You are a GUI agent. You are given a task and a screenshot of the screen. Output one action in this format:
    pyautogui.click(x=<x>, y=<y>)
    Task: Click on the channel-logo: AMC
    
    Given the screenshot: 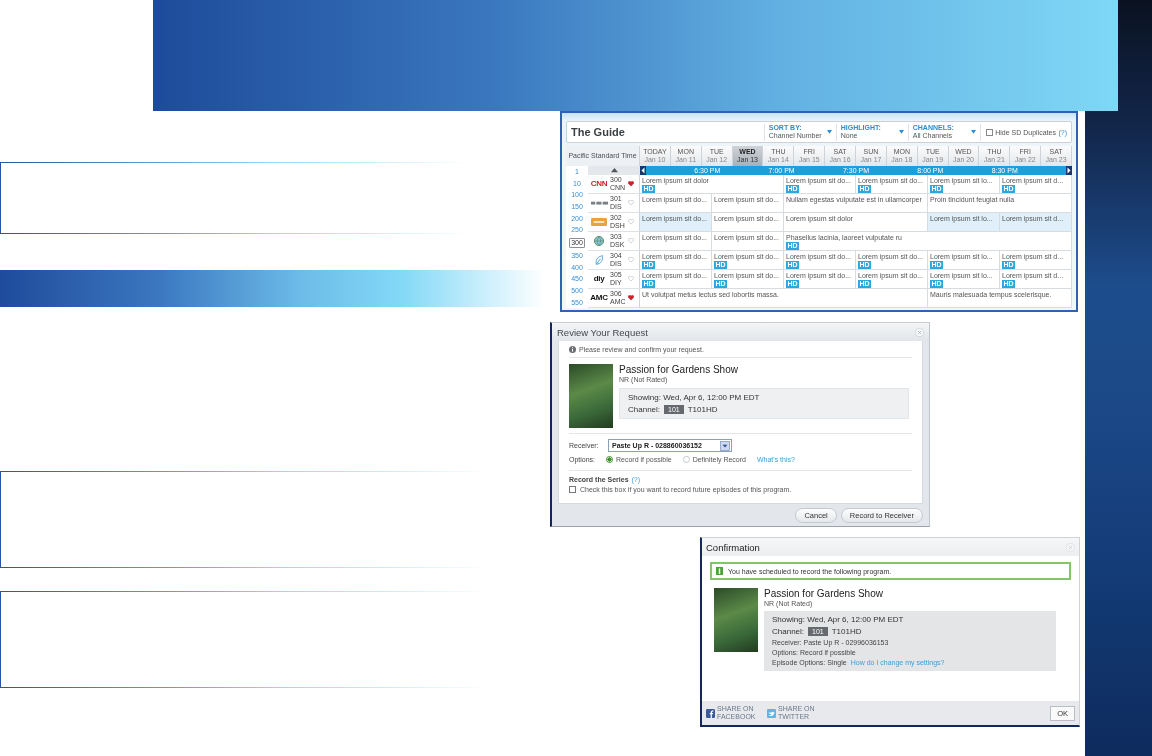 What is the action you would take?
    pyautogui.click(x=599, y=298)
    